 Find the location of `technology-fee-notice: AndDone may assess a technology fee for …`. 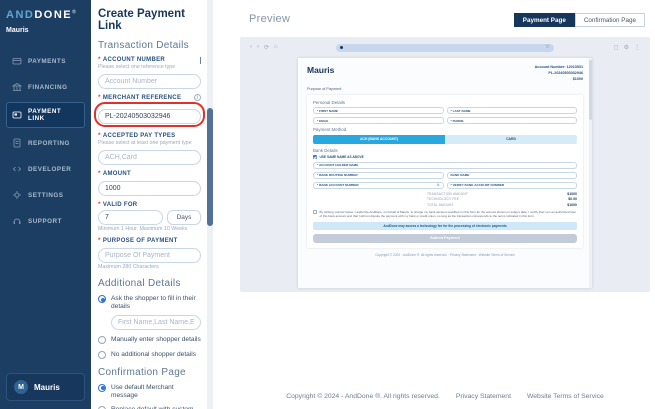

technology-fee-notice: AndDone may assess a technology fee for … is located at coordinates (445, 225).